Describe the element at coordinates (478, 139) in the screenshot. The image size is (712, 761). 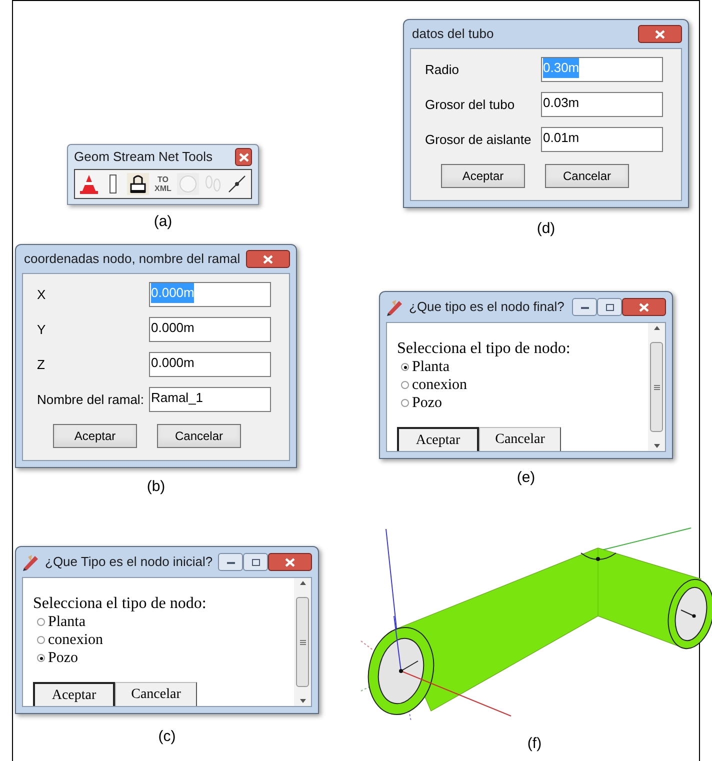
I see `field-label: Grosor de aislante` at that location.